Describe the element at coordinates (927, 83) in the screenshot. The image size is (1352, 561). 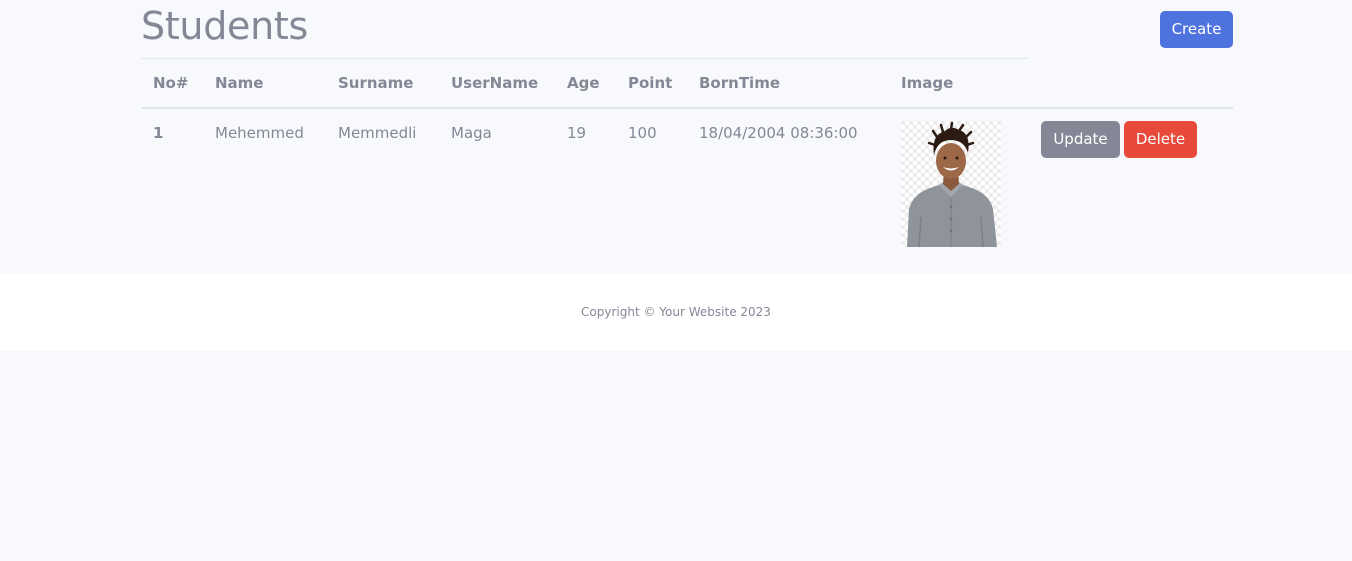
I see `header-image: Image` at that location.